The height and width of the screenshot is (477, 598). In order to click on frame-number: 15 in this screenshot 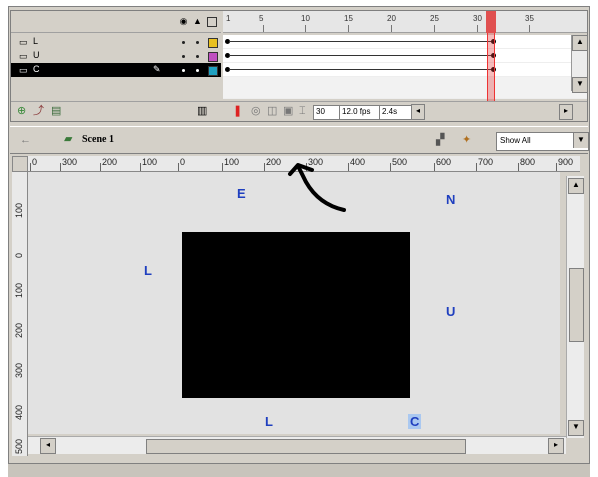, I will do `click(348, 18)`.